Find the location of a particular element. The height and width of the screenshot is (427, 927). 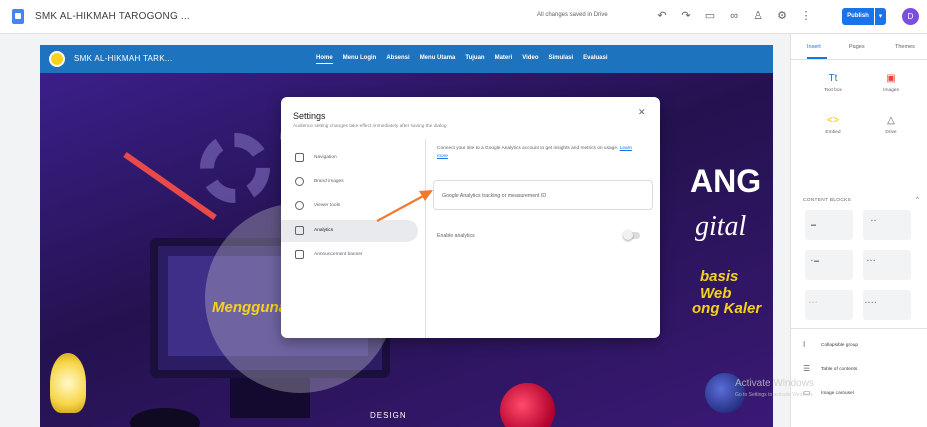

gear-illustration is located at coordinates (235, 168).